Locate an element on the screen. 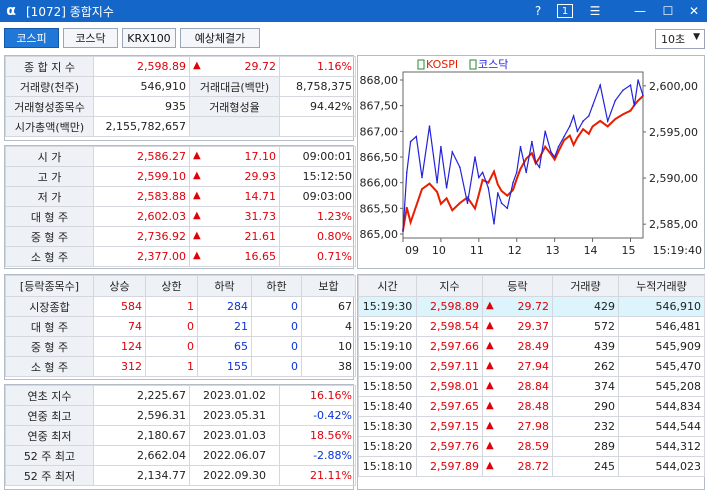  interval-select: 10초 ▼ is located at coordinates (680, 39).